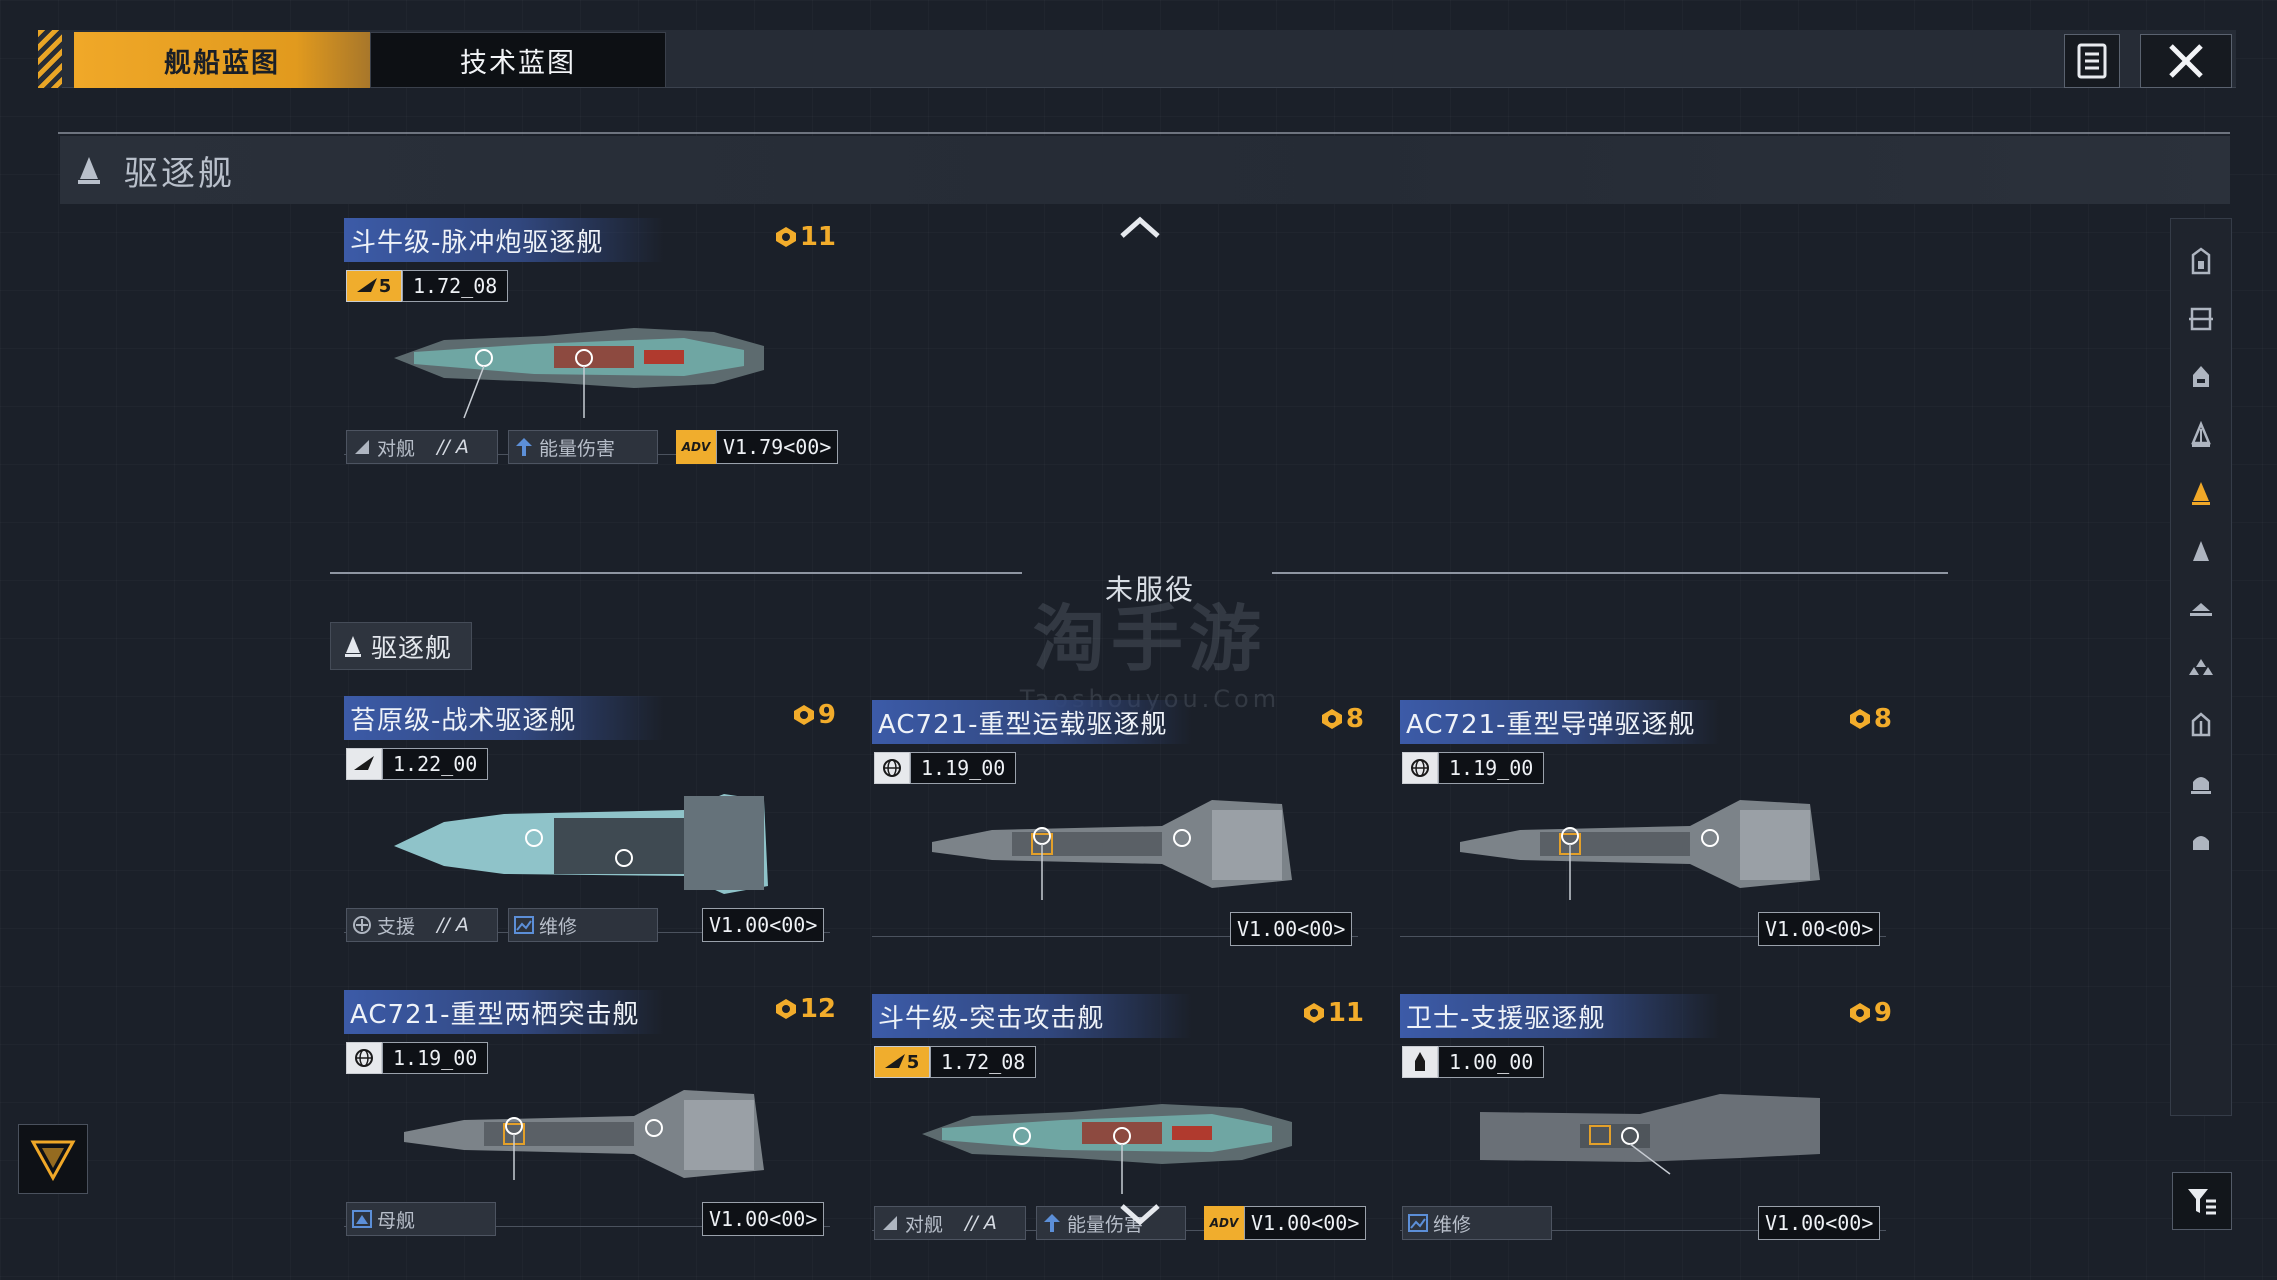 The image size is (2277, 1280). I want to click on tab-ship-blueprints: 舰船蓝图, so click(222, 60).